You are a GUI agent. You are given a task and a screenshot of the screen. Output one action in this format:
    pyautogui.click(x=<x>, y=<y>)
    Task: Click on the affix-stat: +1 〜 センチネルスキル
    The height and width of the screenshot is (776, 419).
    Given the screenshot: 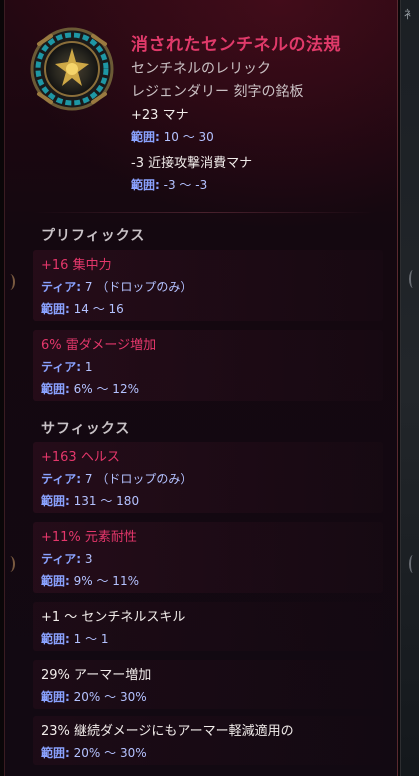 What is the action you would take?
    pyautogui.click(x=113, y=617)
    